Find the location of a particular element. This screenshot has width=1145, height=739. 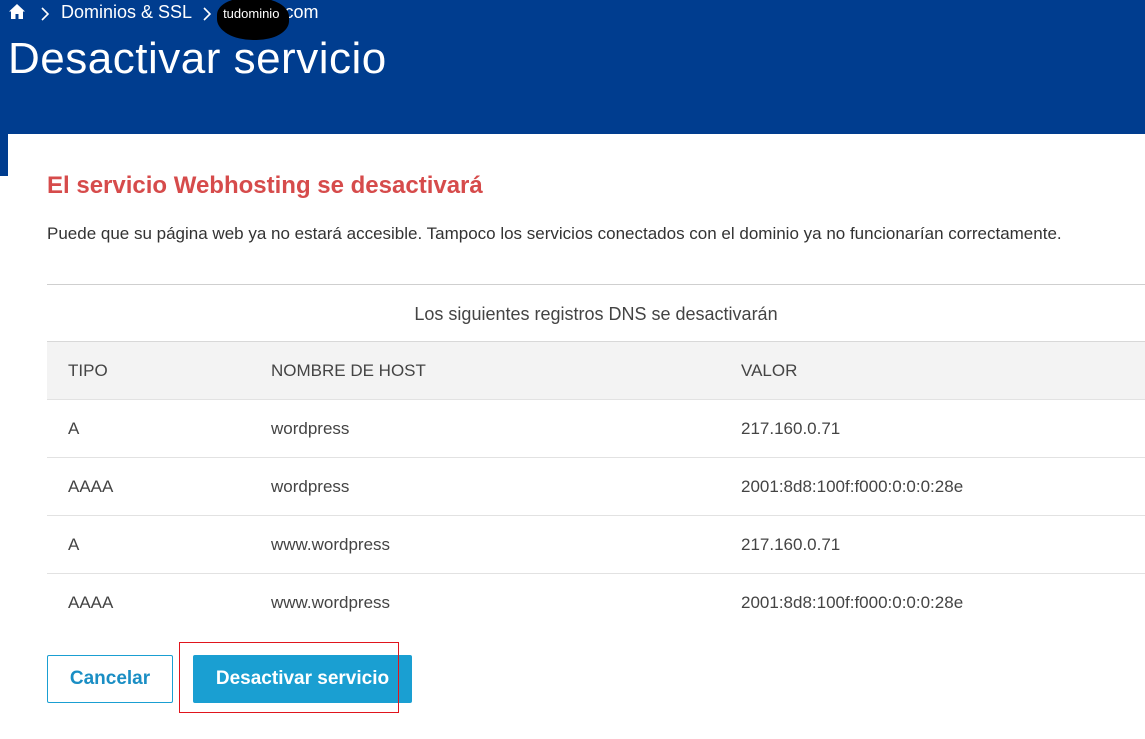

breadcrumb: Dominios & SSL tudominio.com is located at coordinates (163, 20).